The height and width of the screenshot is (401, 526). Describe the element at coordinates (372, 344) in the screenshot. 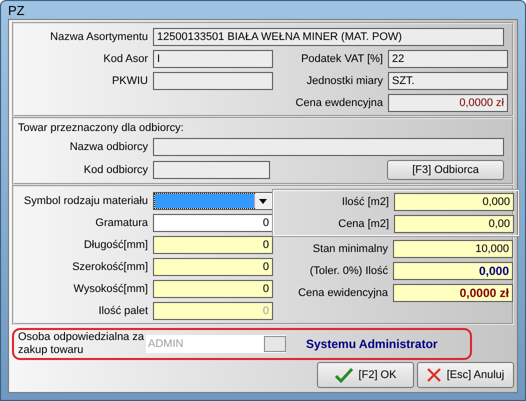

I see `user-name: Systemu Administrator` at that location.